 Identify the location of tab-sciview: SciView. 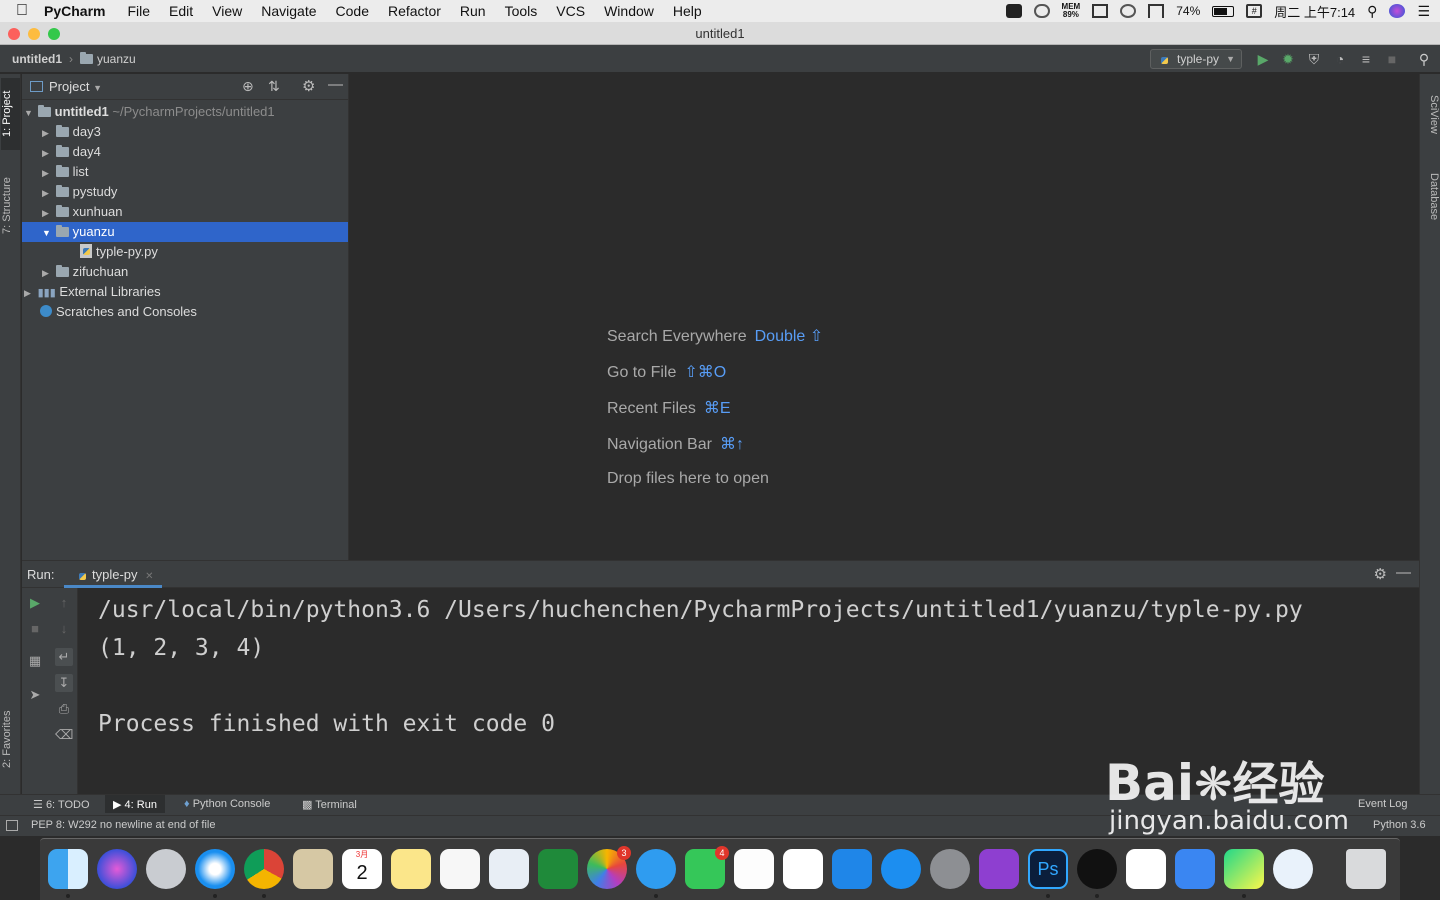
(1430, 114).